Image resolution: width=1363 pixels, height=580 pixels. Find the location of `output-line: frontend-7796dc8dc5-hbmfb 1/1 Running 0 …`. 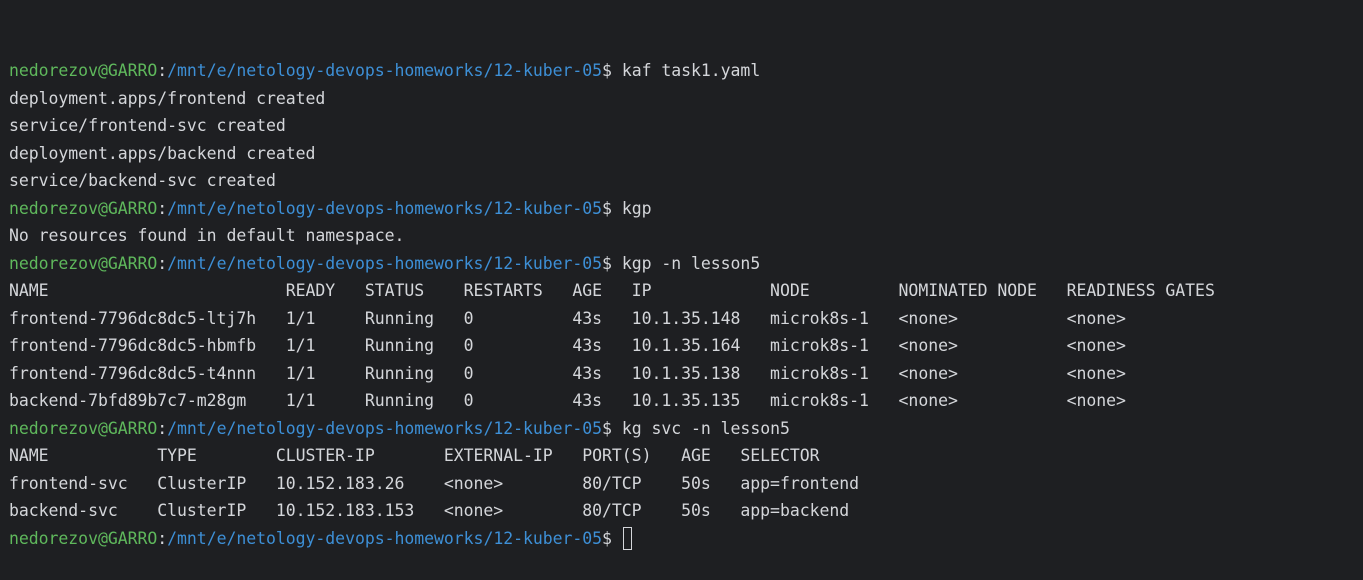

output-line: frontend-7796dc8dc5-hbmfb 1/1 Running 0 … is located at coordinates (612, 346).